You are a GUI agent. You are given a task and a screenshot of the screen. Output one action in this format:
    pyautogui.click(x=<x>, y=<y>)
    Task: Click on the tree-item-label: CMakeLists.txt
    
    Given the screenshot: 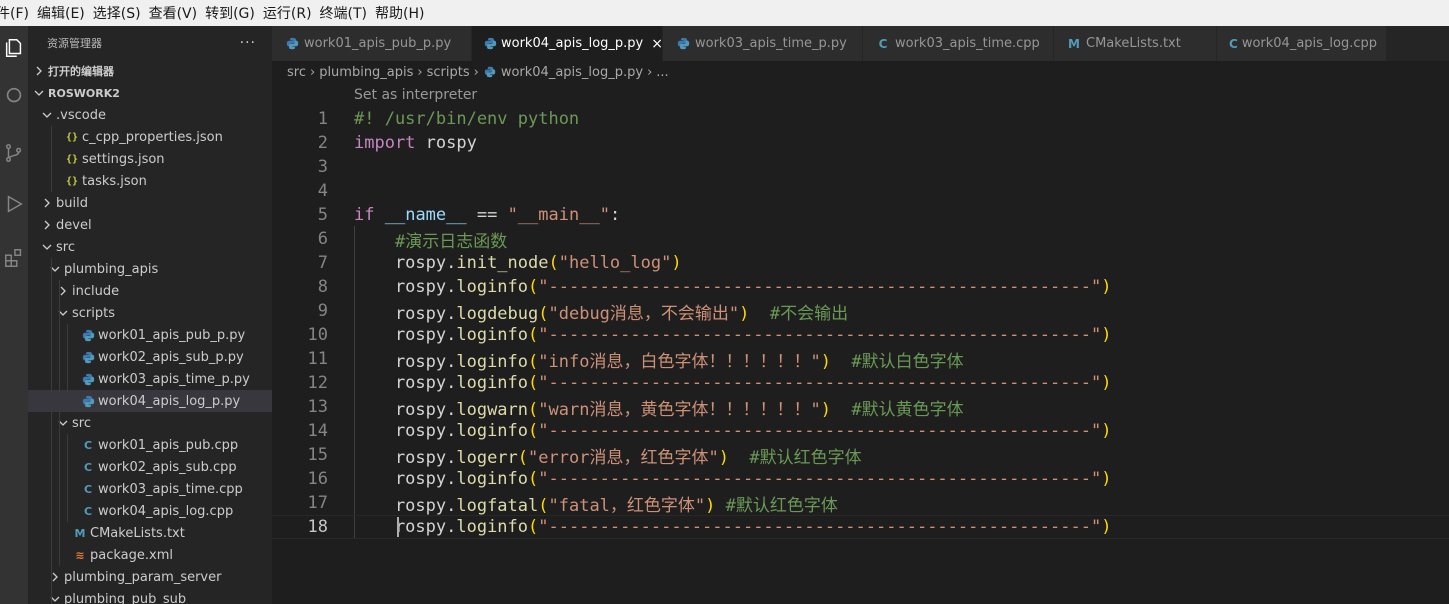 What is the action you would take?
    pyautogui.click(x=137, y=533)
    